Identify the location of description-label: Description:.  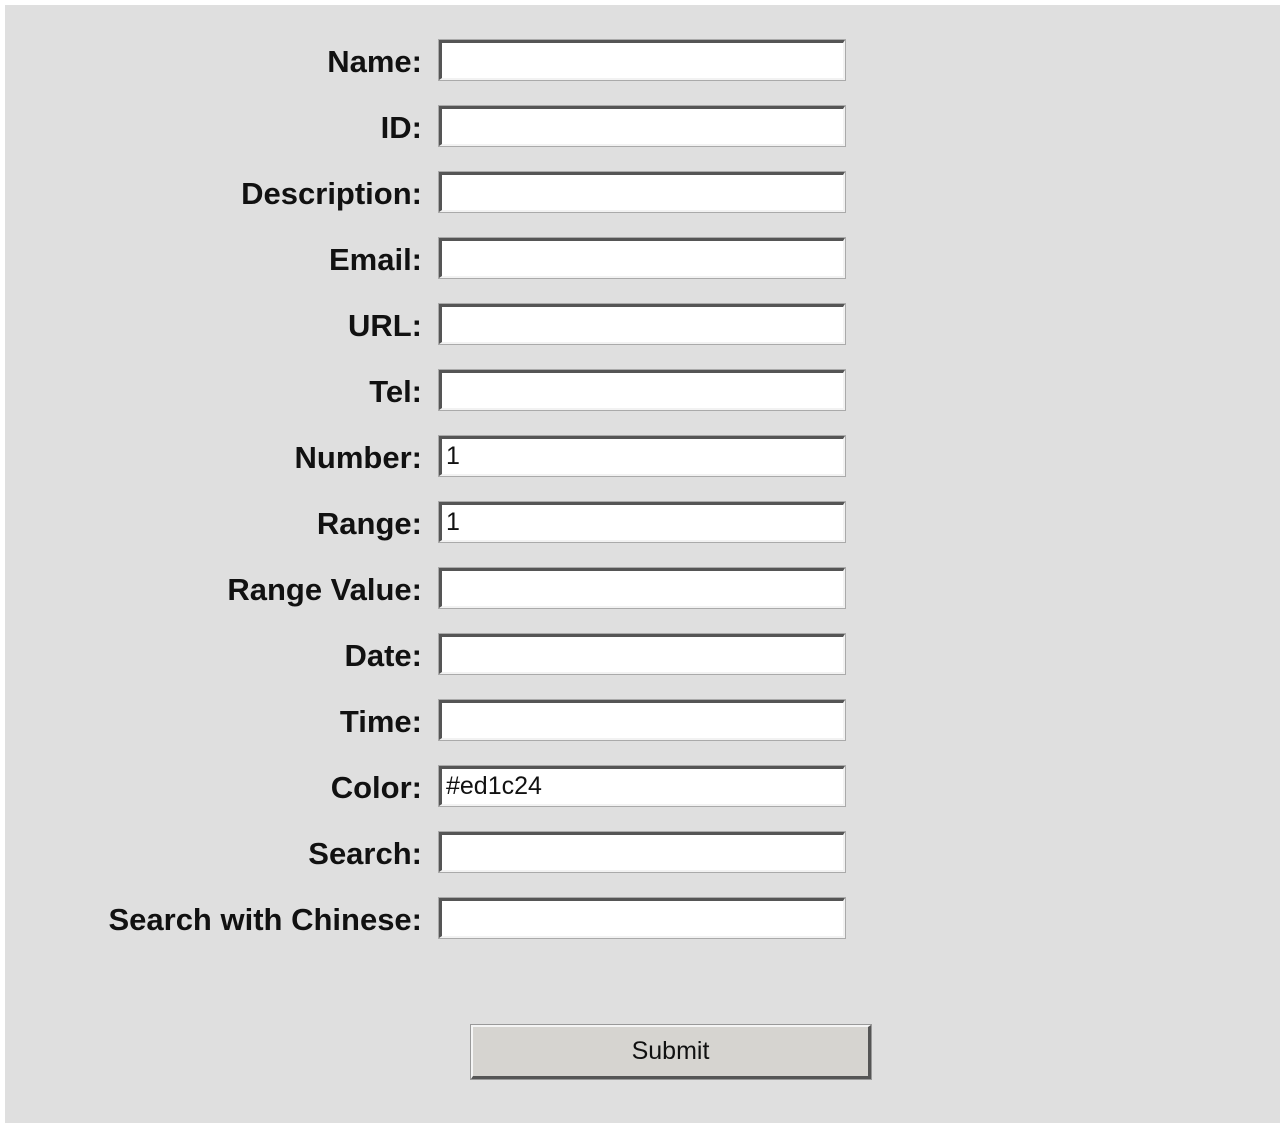
(331, 193).